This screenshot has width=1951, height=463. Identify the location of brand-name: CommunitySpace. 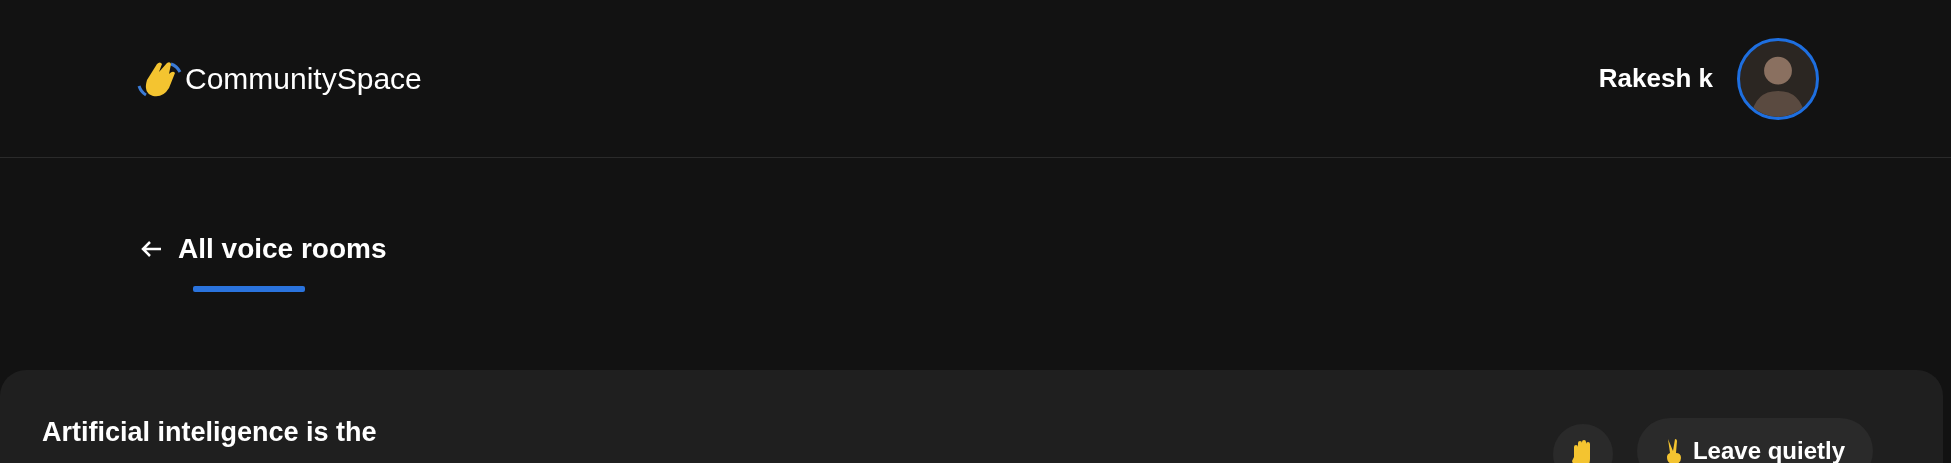
(303, 78).